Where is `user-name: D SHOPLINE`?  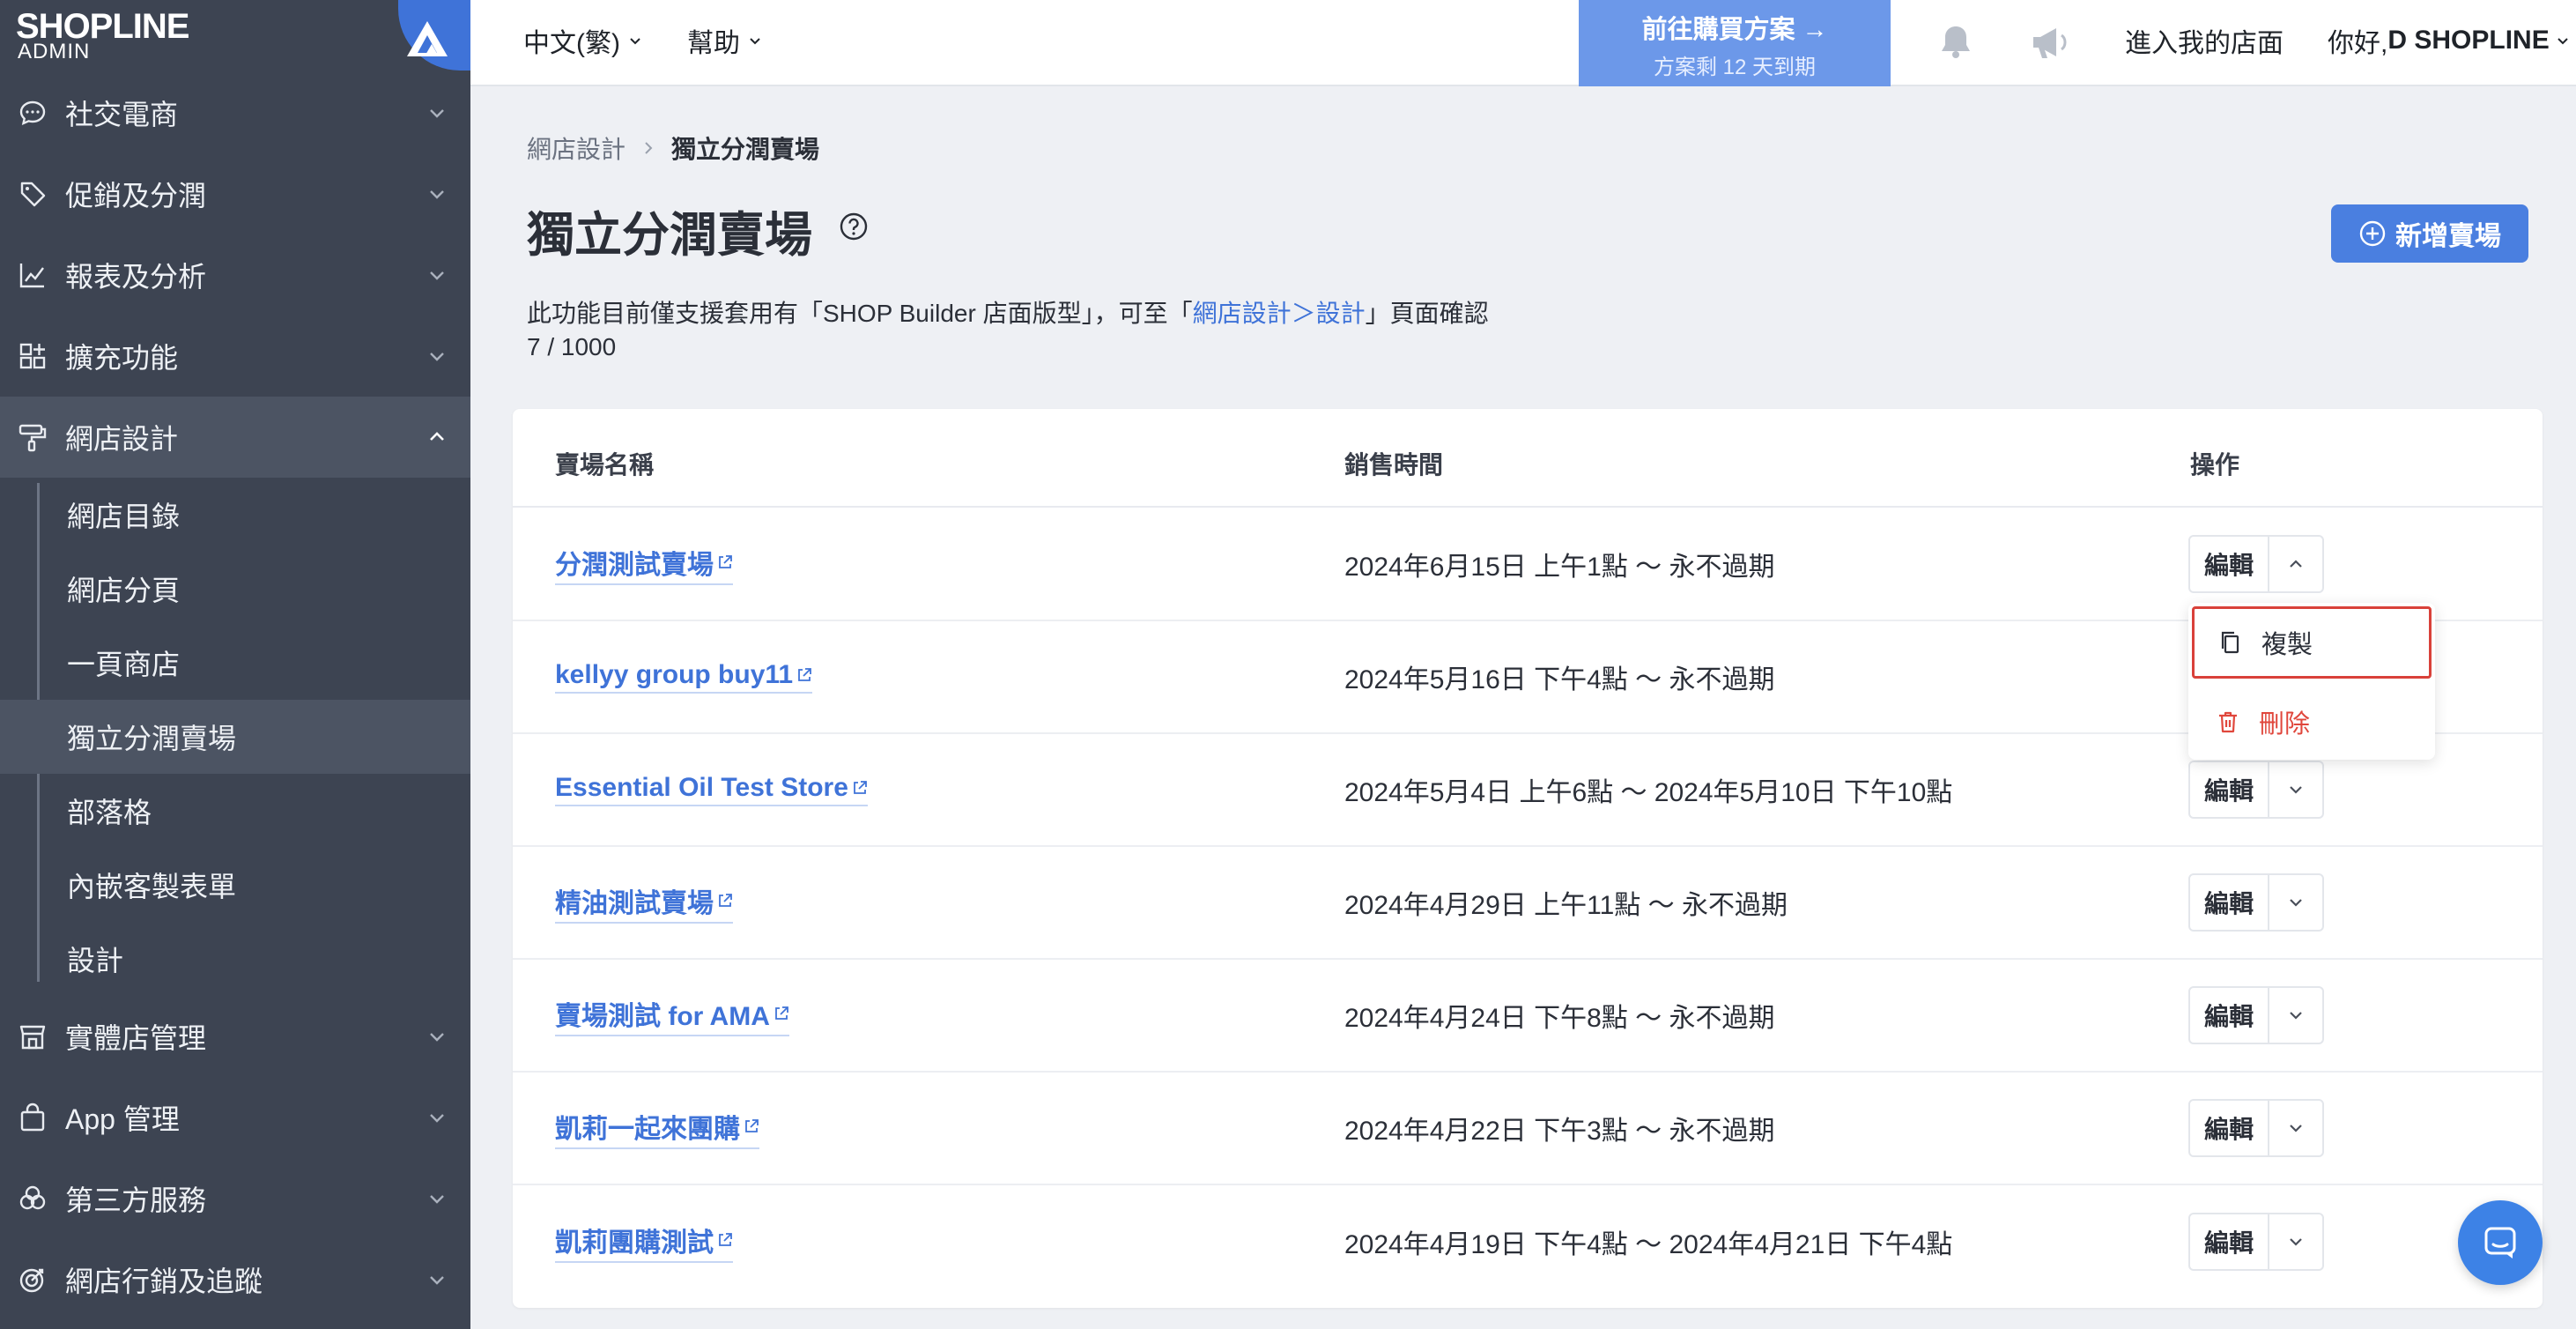 user-name: D SHOPLINE is located at coordinates (2469, 40).